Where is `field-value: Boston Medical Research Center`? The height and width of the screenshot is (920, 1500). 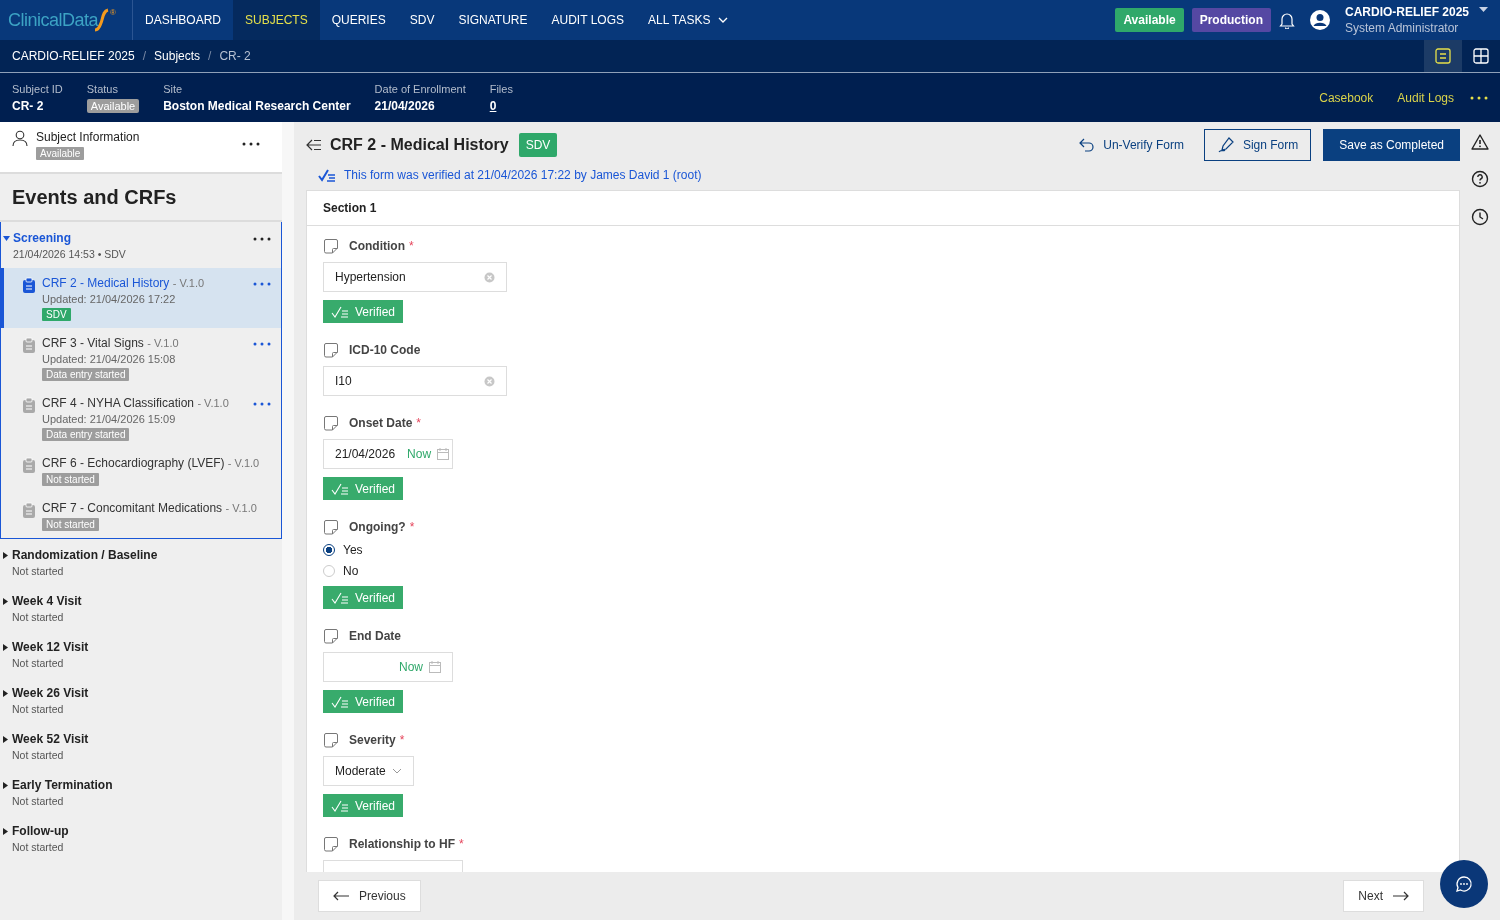 field-value: Boston Medical Research Center is located at coordinates (257, 105).